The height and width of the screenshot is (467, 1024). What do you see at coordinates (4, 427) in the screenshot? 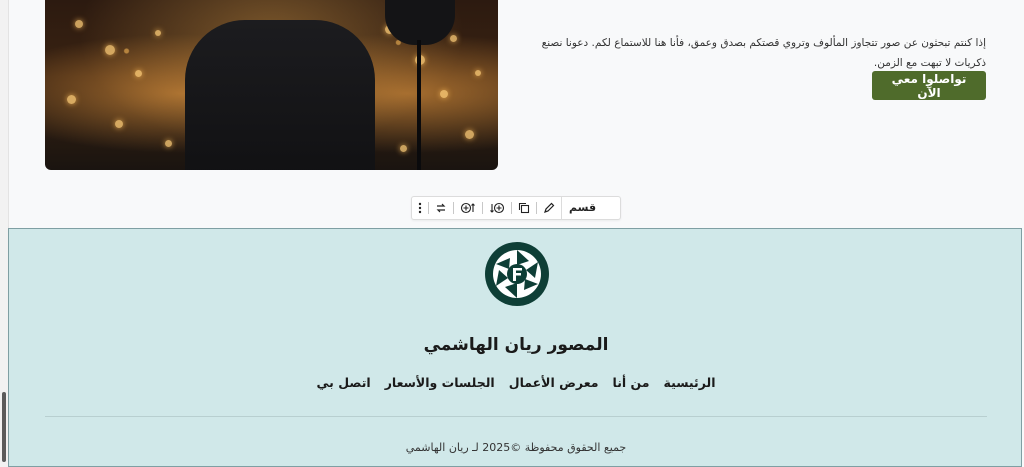
I see `scrollbar-thumb` at bounding box center [4, 427].